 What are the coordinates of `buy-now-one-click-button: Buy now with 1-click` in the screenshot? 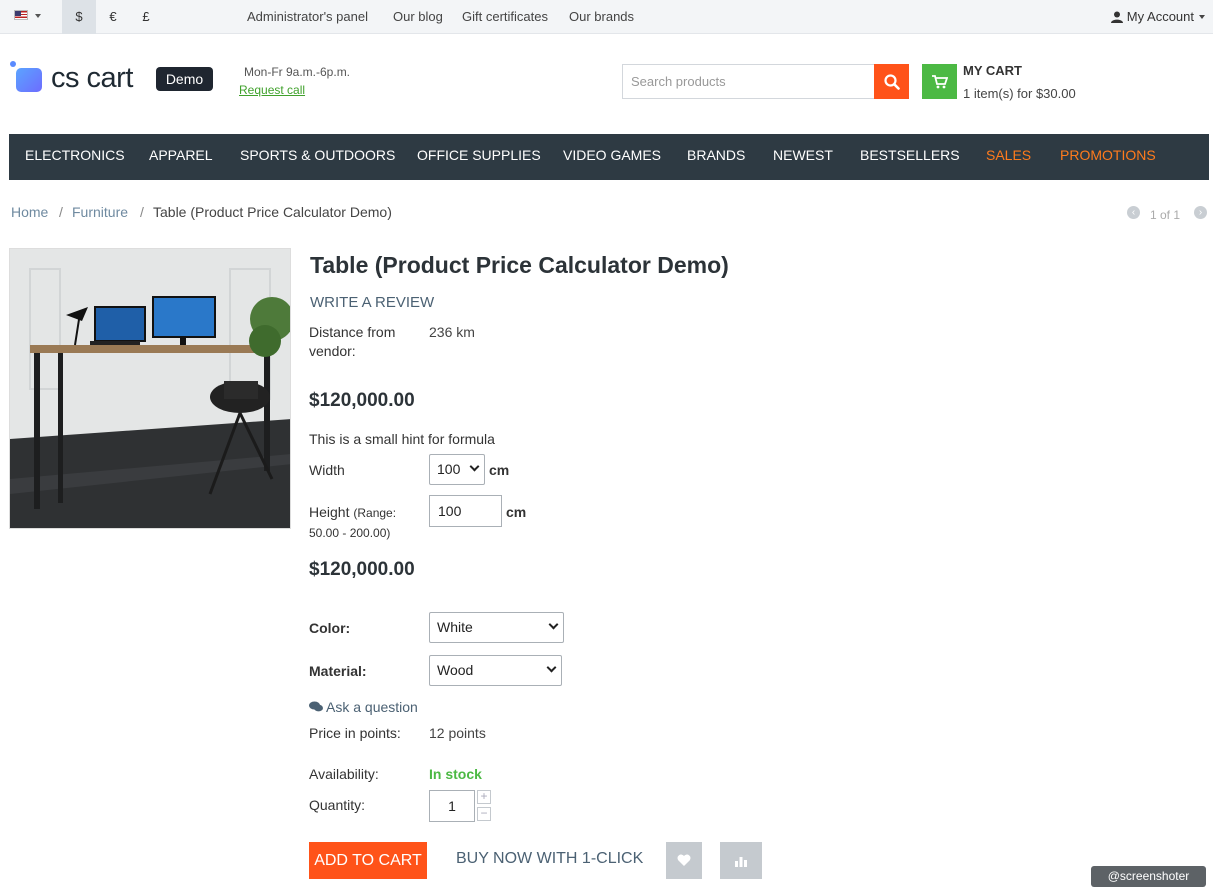 It's located at (549, 859).